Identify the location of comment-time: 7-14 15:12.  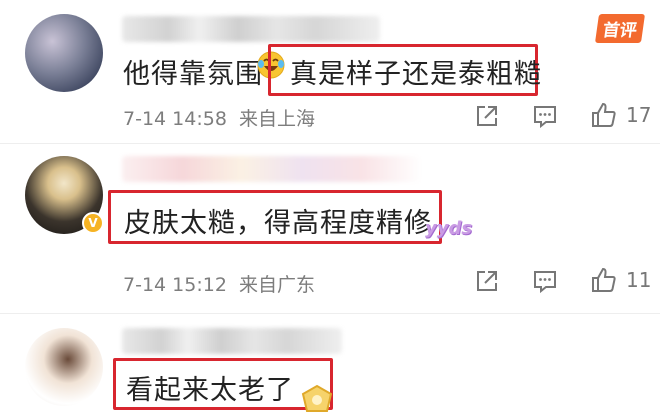
(175, 285).